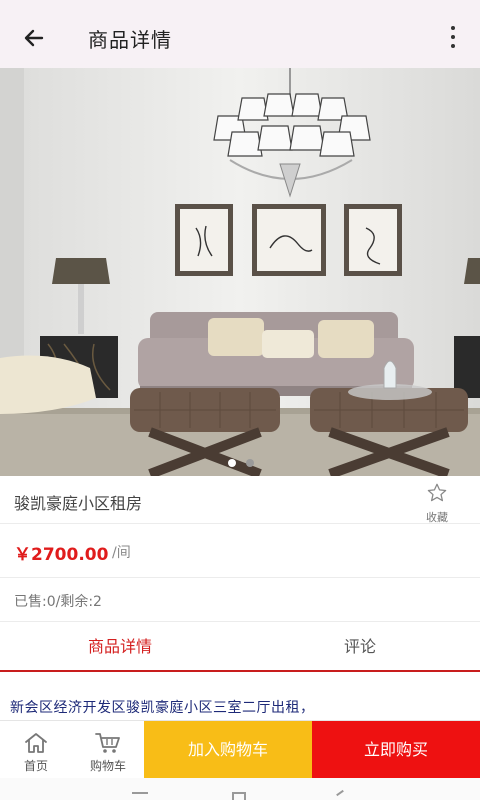 This screenshot has width=480, height=800. I want to click on page-title: 商品详情, so click(130, 40).